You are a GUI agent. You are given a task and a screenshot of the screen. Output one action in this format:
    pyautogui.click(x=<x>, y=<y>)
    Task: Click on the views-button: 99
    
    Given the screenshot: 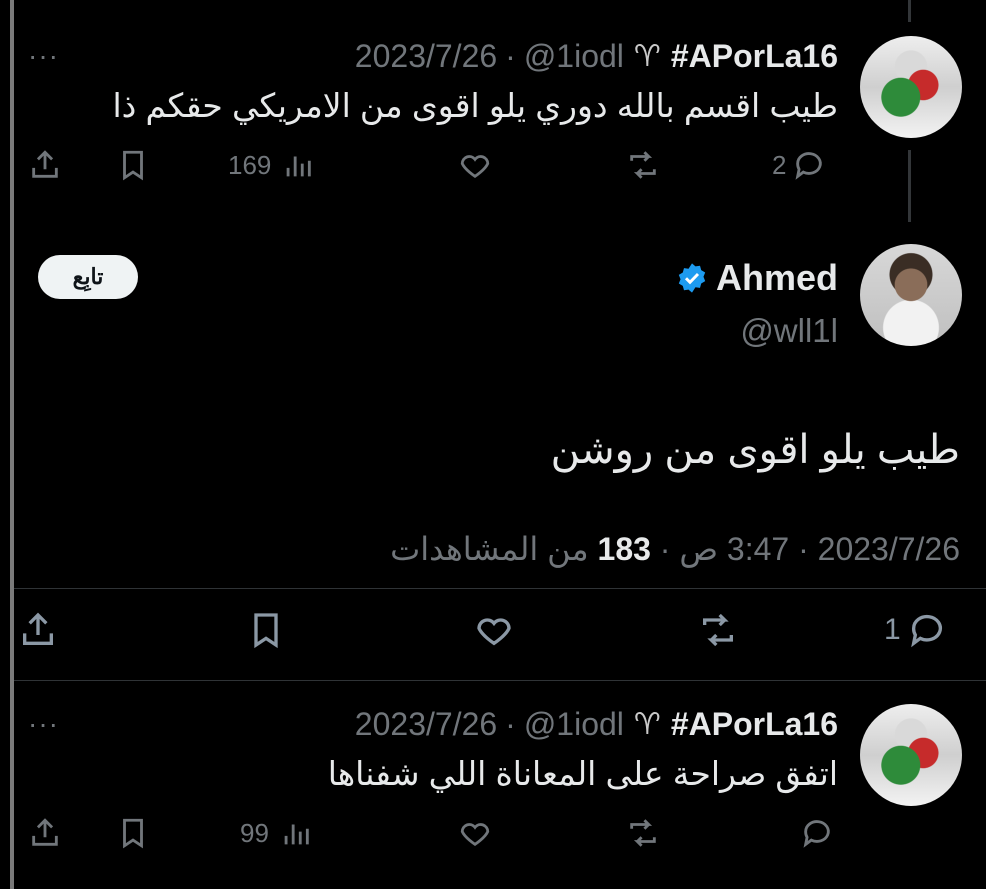 What is the action you would take?
    pyautogui.click(x=276, y=833)
    